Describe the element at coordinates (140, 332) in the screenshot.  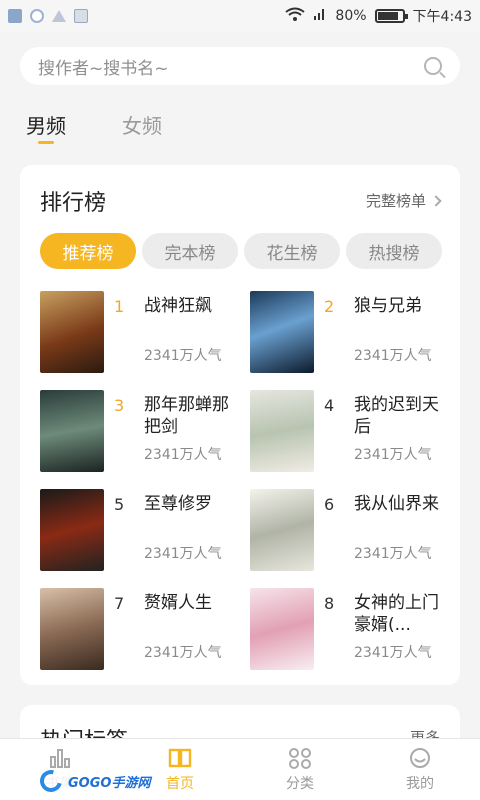
I see `book-item: 1 战神狂飙 2341万人气` at that location.